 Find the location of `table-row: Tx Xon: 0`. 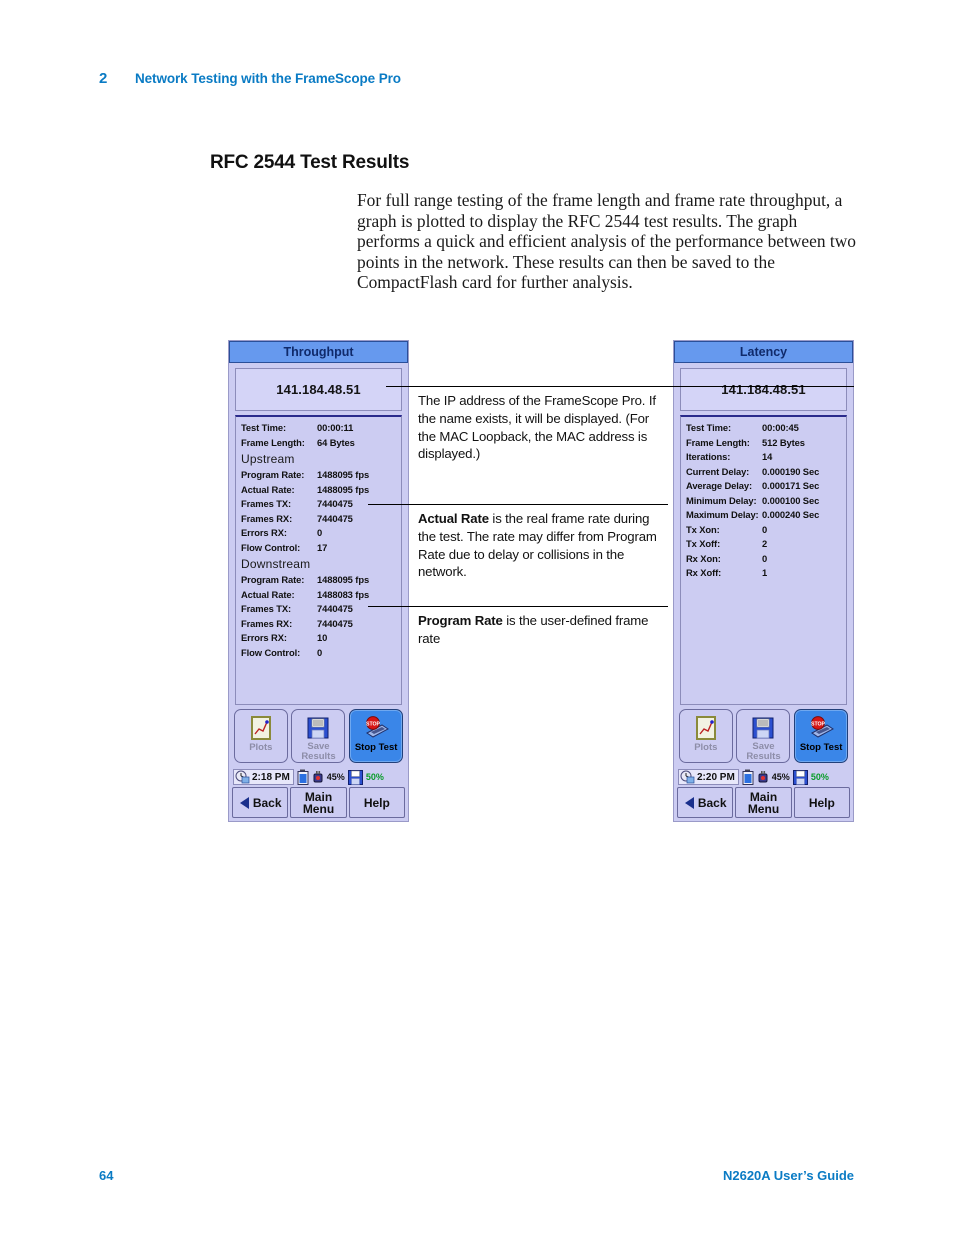

table-row: Tx Xon: 0 is located at coordinates (766, 530).